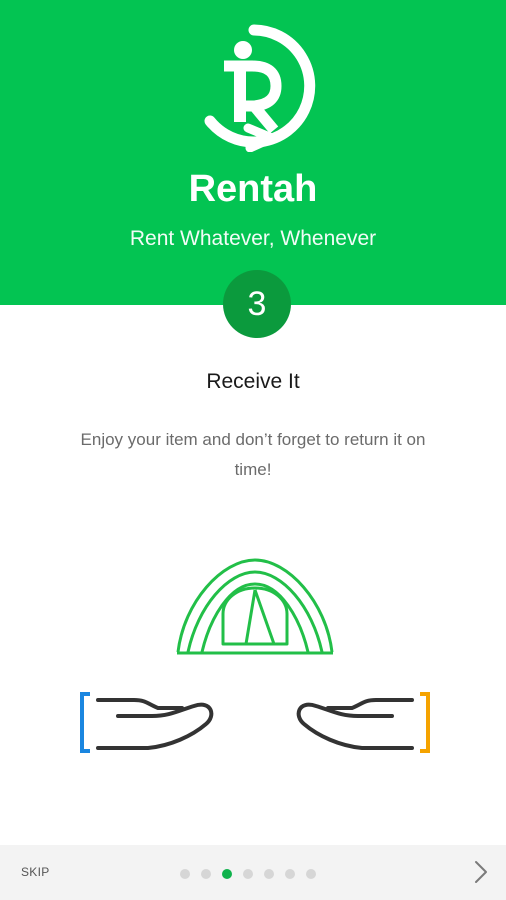 The image size is (506, 900). What do you see at coordinates (253, 238) in the screenshot?
I see `tagline: Rent Whatever, Whenever` at bounding box center [253, 238].